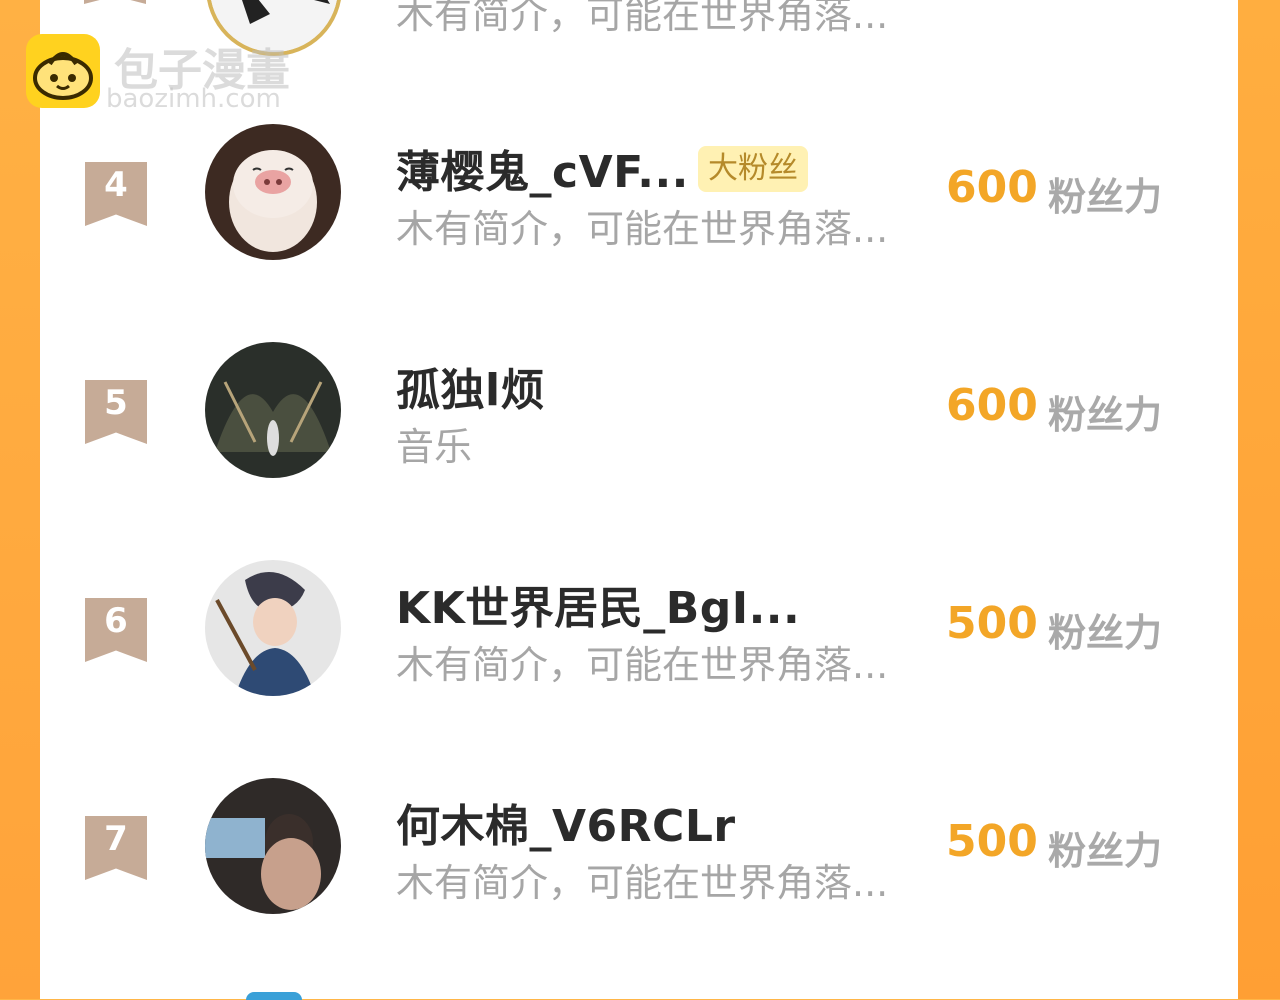 This screenshot has height=1000, width=1280. I want to click on watermark-site: baozimh.com, so click(193, 99).